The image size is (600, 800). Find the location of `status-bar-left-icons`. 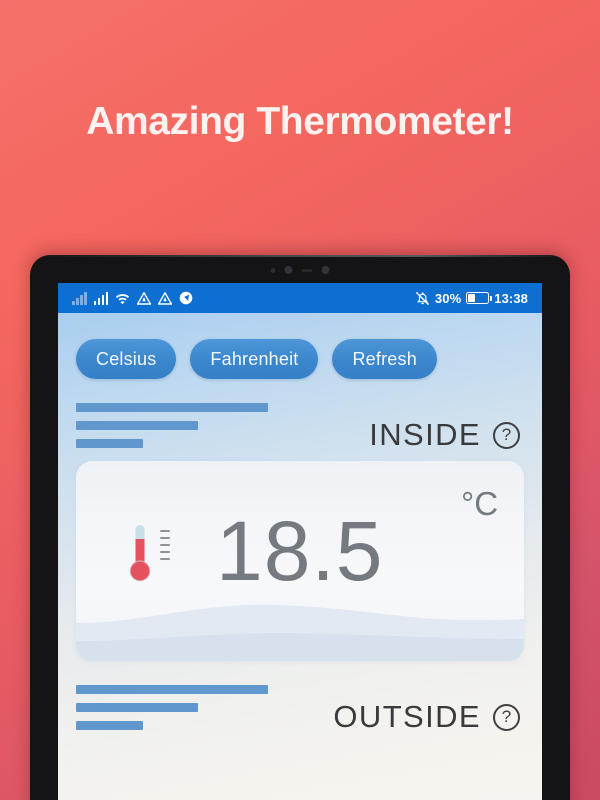

status-bar-left-icons is located at coordinates (132, 298).